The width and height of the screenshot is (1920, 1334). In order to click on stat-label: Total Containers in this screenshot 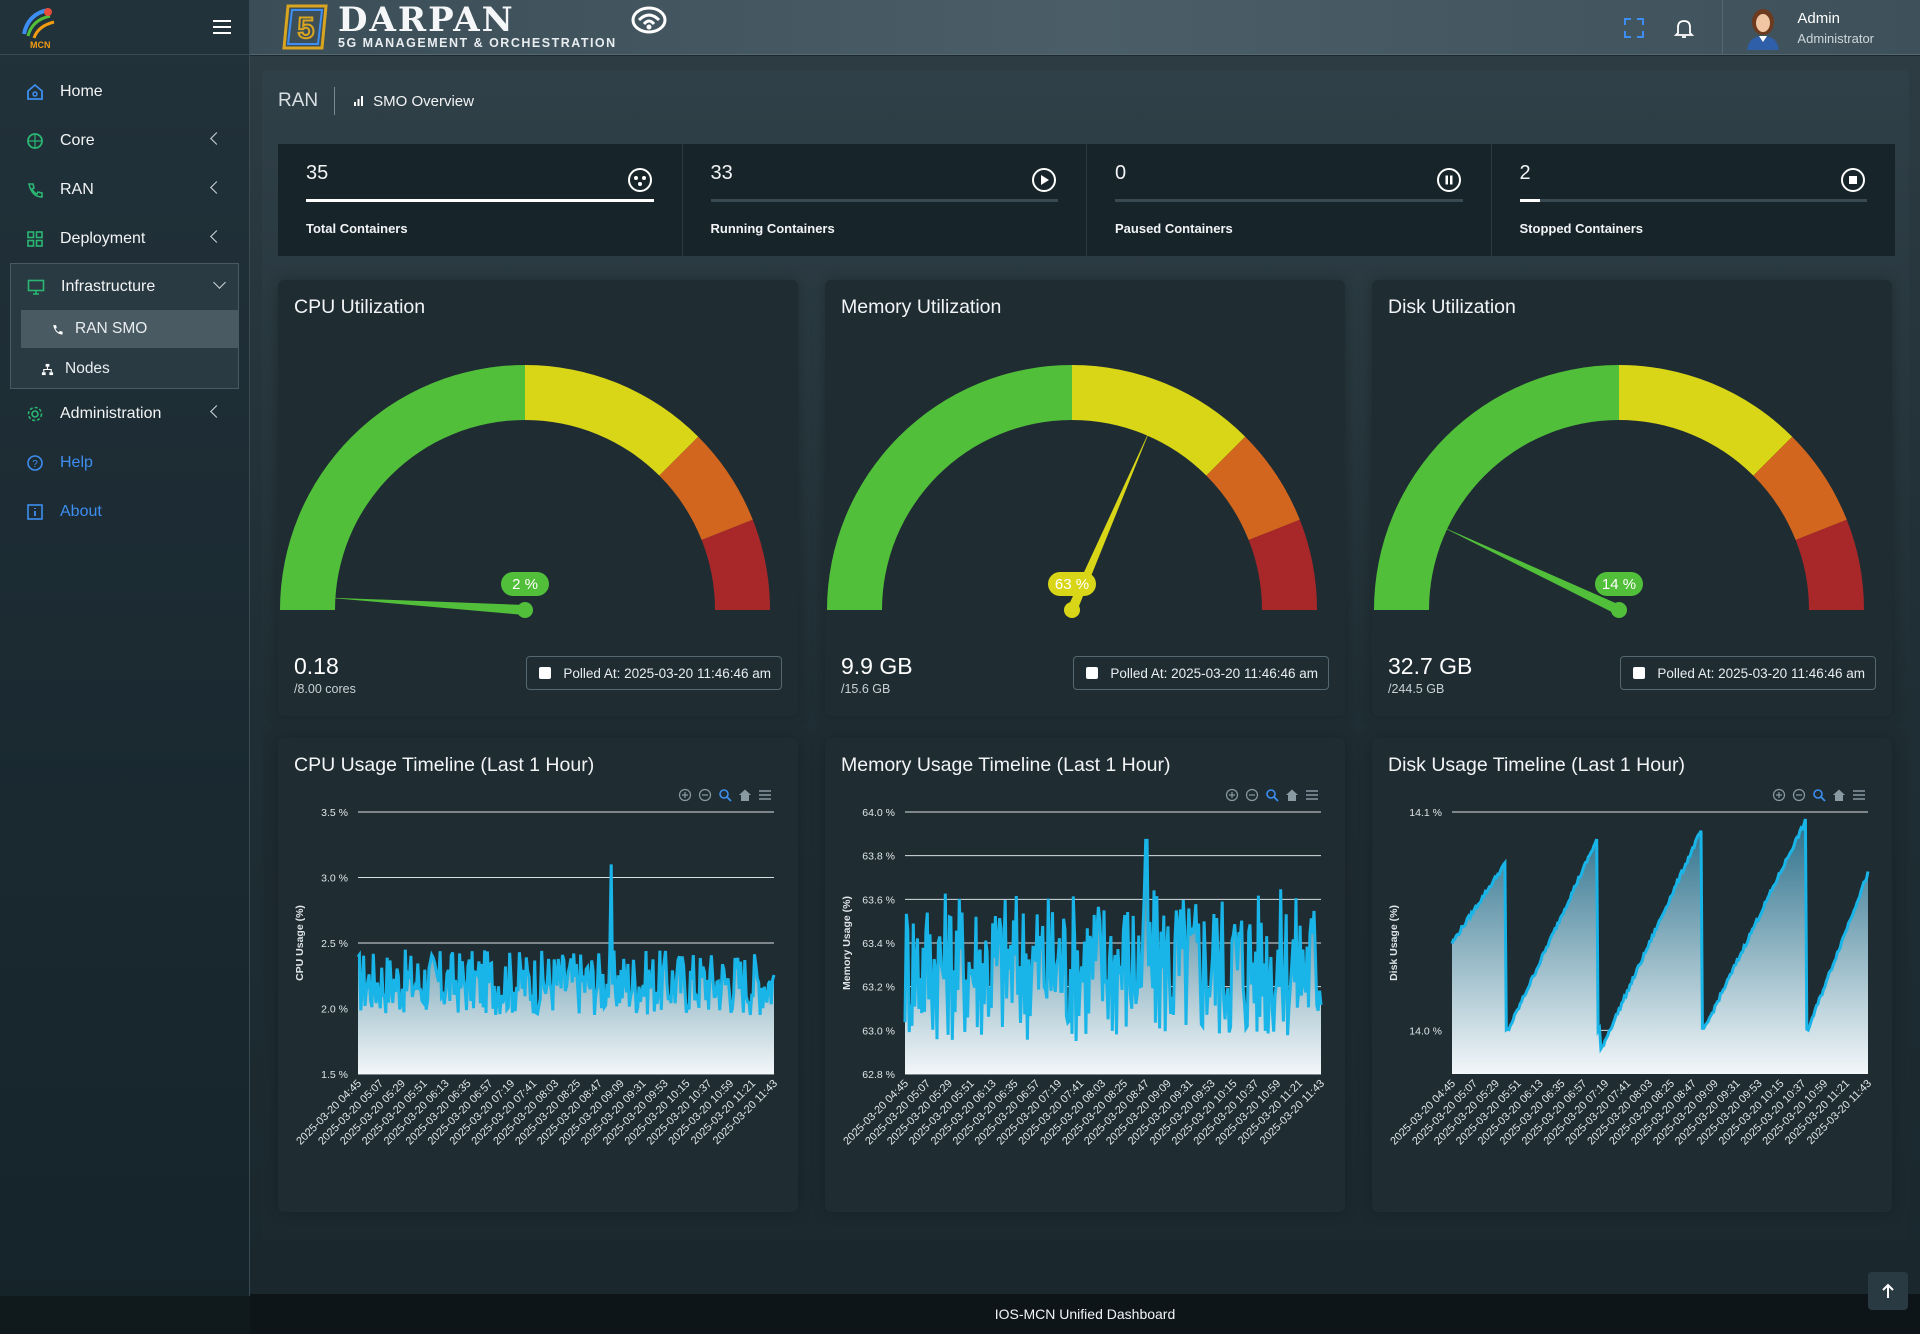, I will do `click(357, 228)`.